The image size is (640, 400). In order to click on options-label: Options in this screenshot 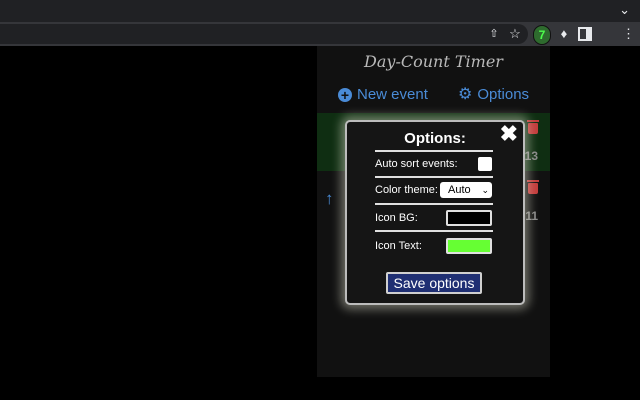, I will do `click(503, 94)`.